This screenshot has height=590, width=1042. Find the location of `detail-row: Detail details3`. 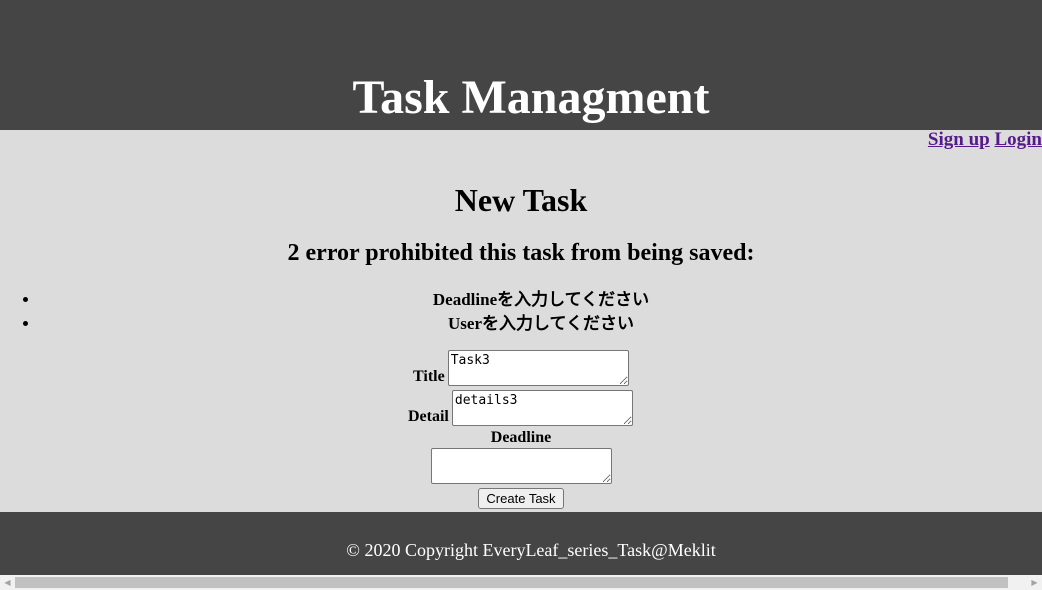

detail-row: Detail details3 is located at coordinates (520, 408).